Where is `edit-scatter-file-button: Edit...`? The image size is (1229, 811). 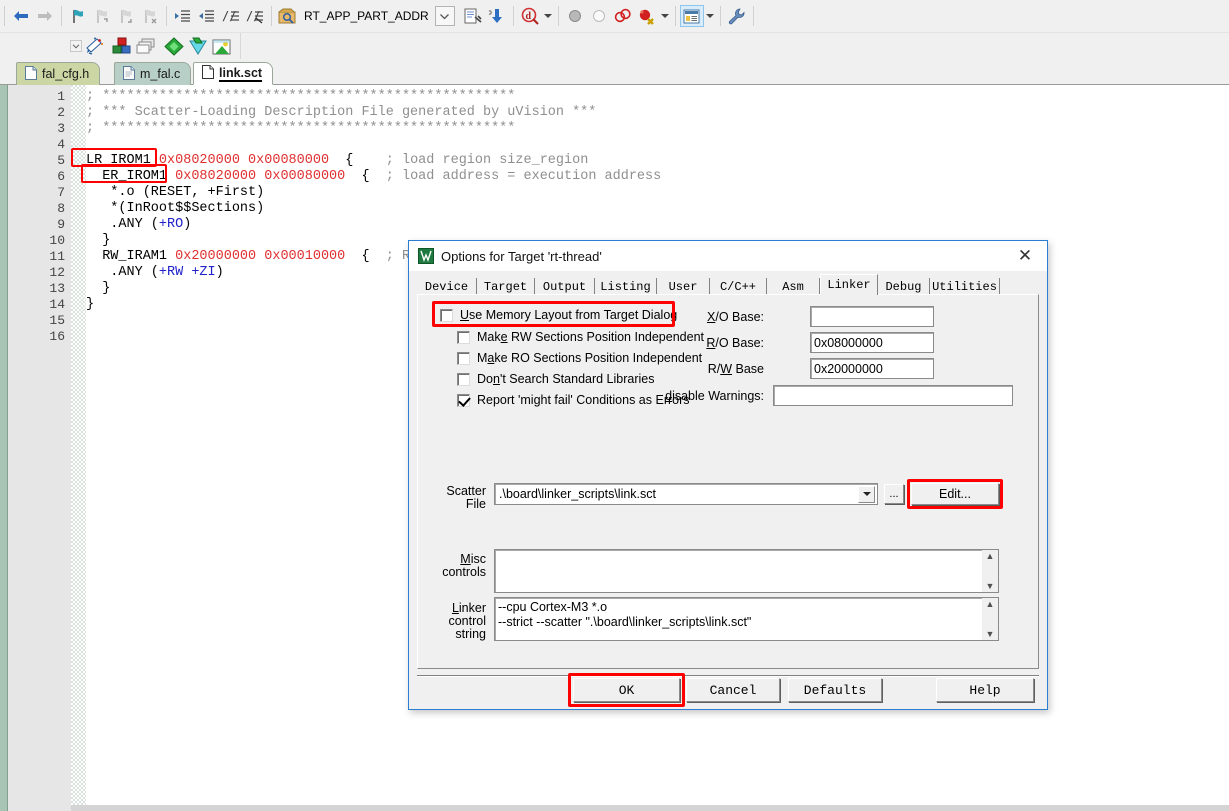
edit-scatter-file-button: Edit... is located at coordinates (955, 494).